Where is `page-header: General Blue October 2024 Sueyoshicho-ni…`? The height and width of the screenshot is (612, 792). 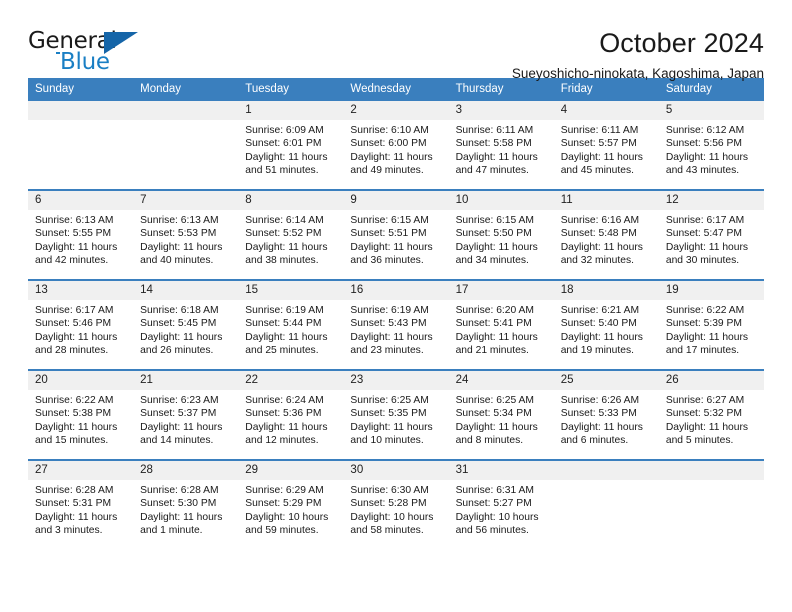 page-header: General Blue October 2024 Sueyoshicho-ni… is located at coordinates (396, 40).